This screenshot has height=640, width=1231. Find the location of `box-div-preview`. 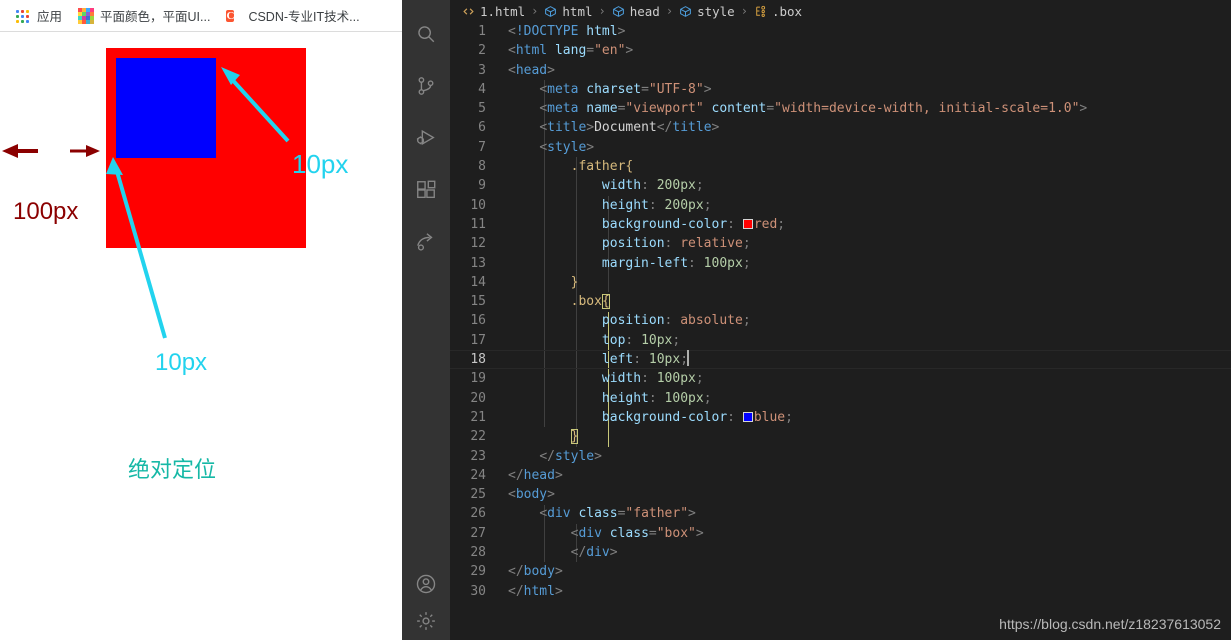

box-div-preview is located at coordinates (166, 108).